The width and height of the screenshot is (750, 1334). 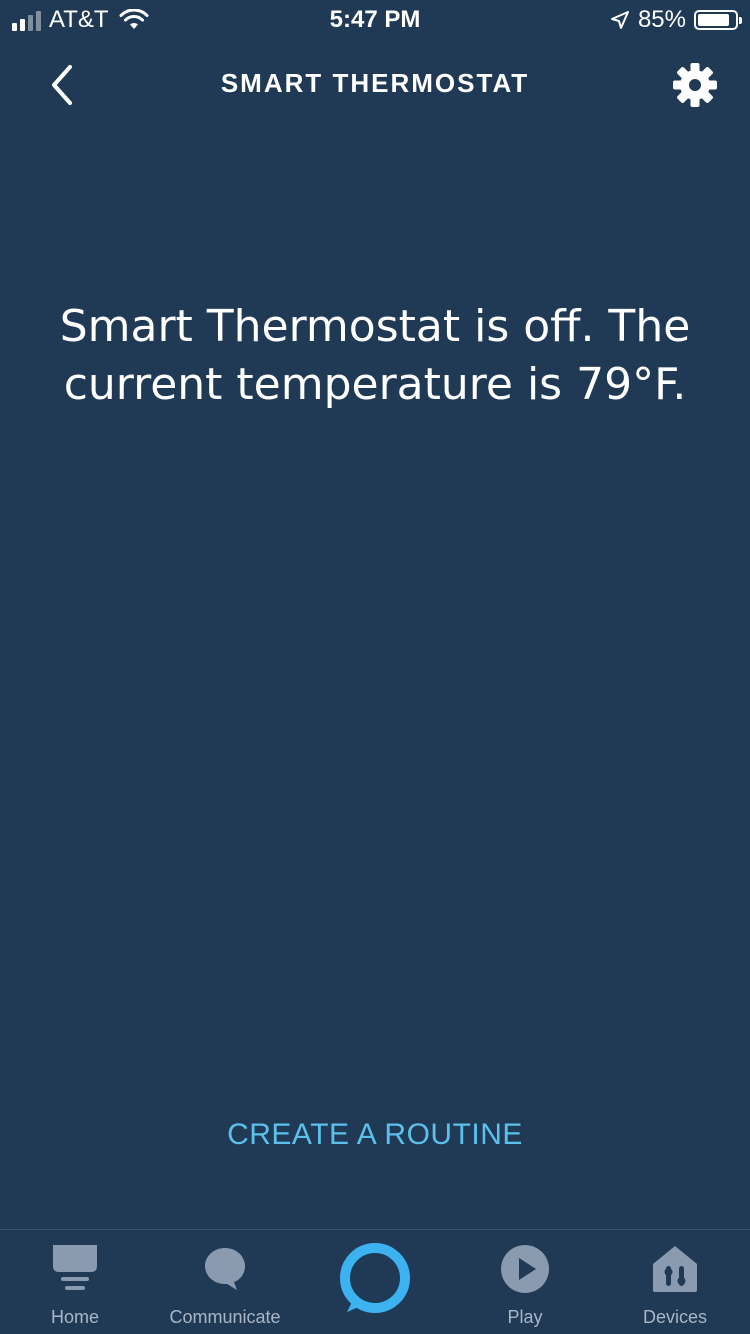 What do you see at coordinates (225, 1269) in the screenshot?
I see `chat-bubble-icon` at bounding box center [225, 1269].